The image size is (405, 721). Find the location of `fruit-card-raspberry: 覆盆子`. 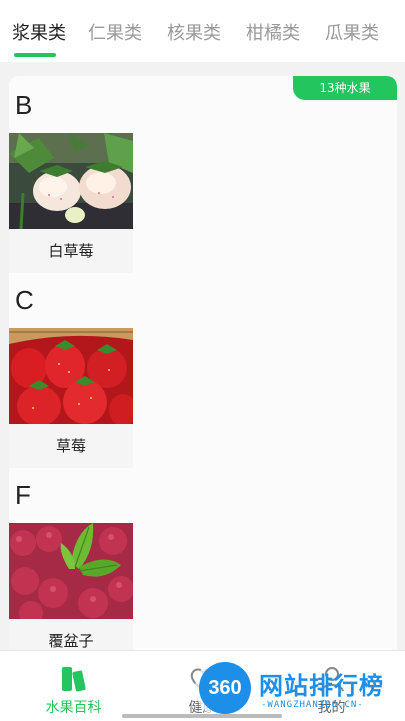

fruit-card-raspberry: 覆盆子 is located at coordinates (71, 593).